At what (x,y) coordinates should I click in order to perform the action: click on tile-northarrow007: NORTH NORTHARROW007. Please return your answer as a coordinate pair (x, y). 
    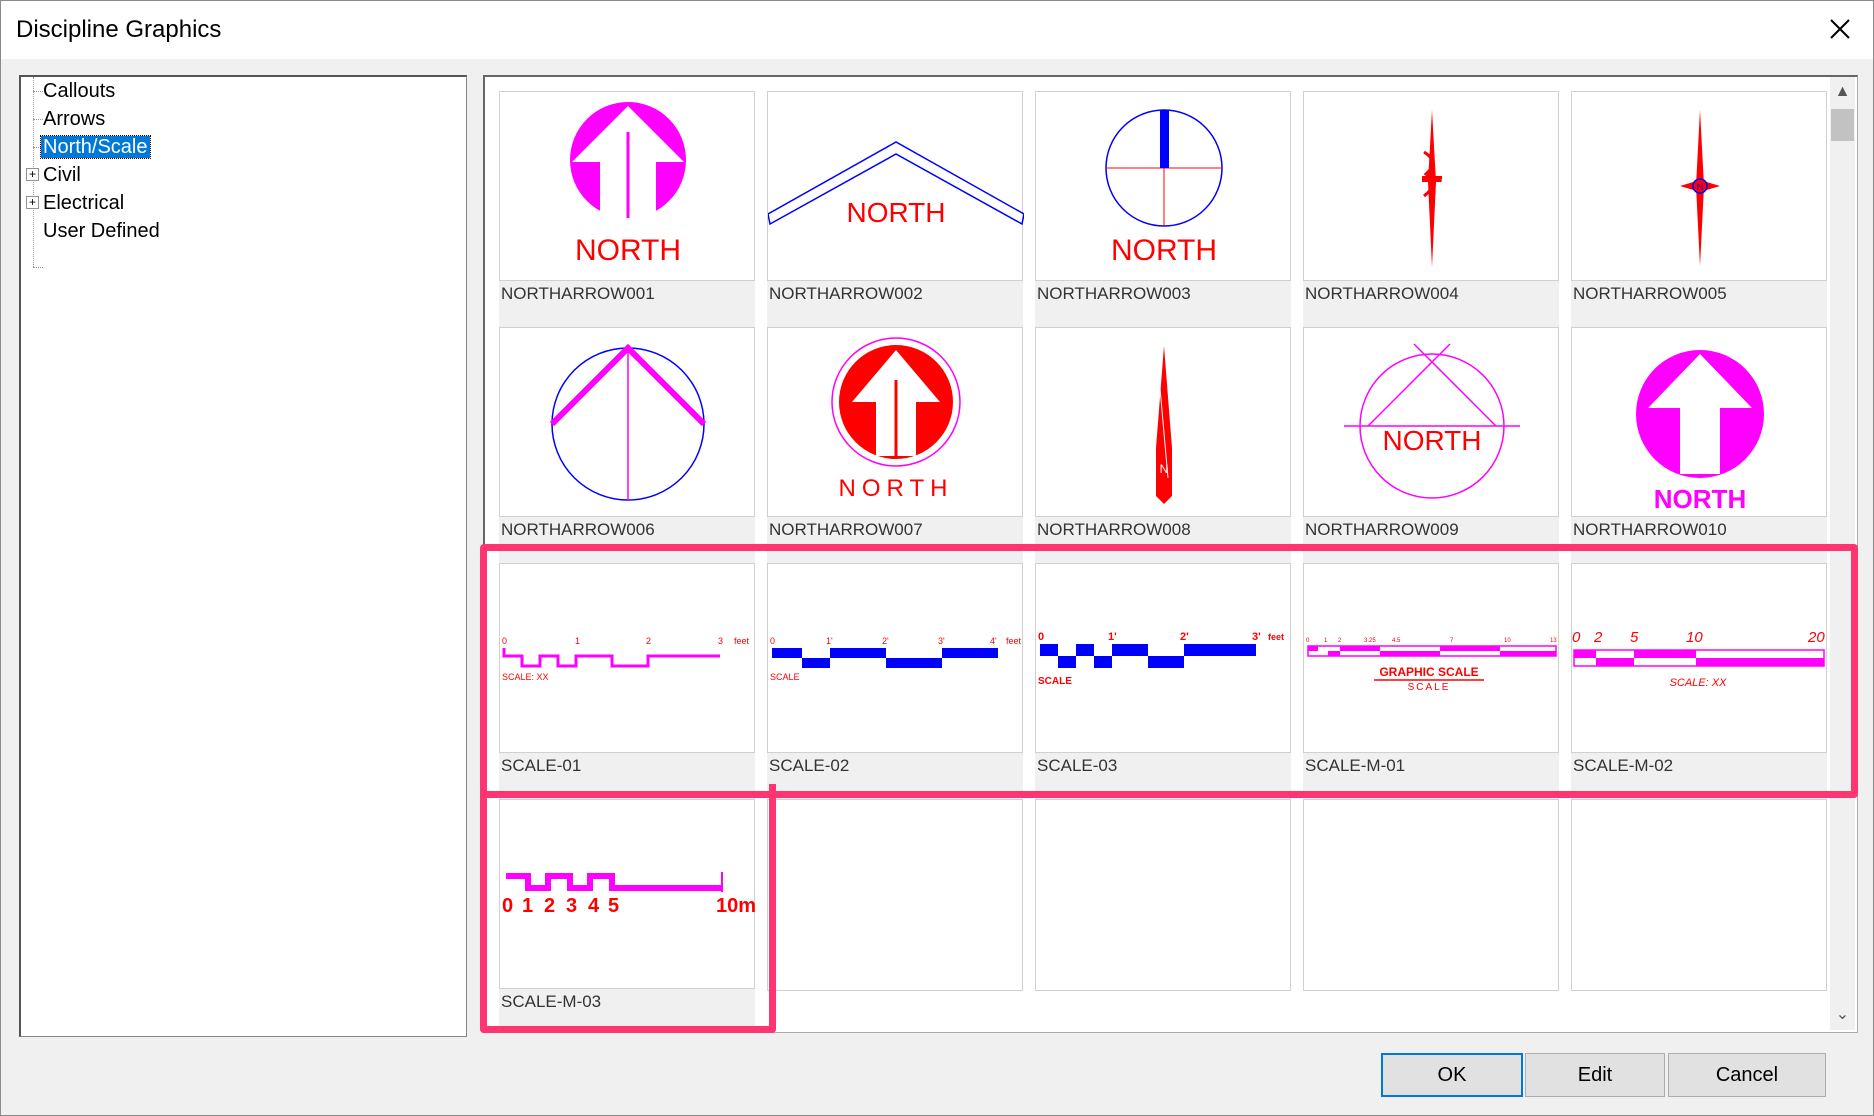
    Looking at the image, I should click on (895, 445).